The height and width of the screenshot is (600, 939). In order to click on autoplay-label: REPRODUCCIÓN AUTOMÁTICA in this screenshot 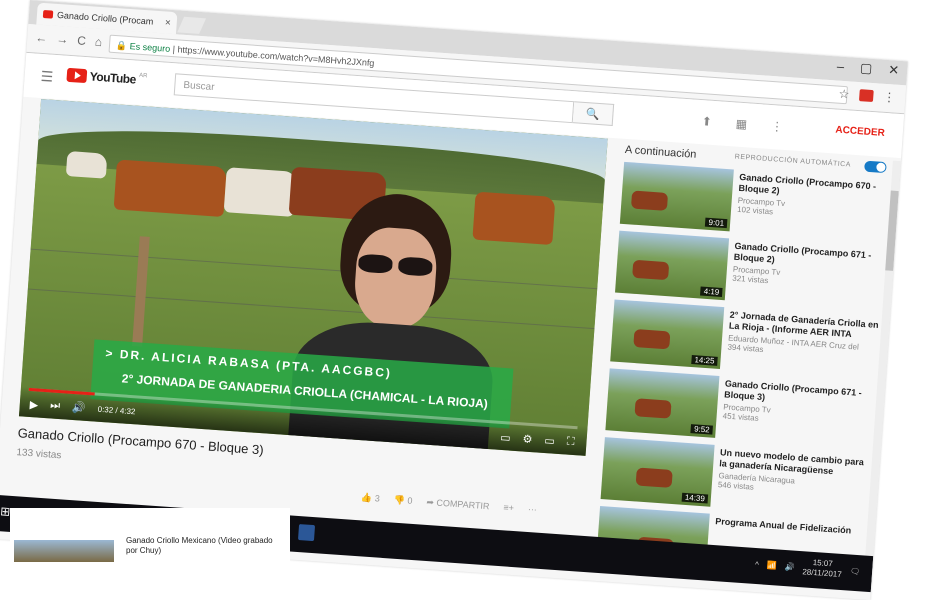, I will do `click(793, 161)`.